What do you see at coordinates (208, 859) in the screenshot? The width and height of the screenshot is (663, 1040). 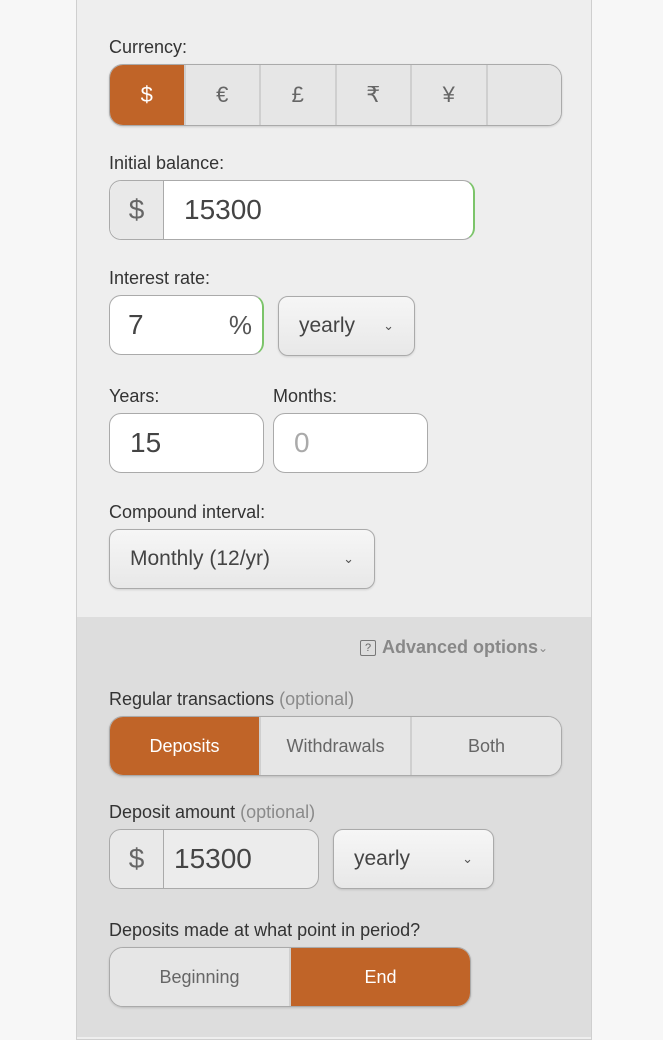 I see `deposit-amount-value: 15300` at bounding box center [208, 859].